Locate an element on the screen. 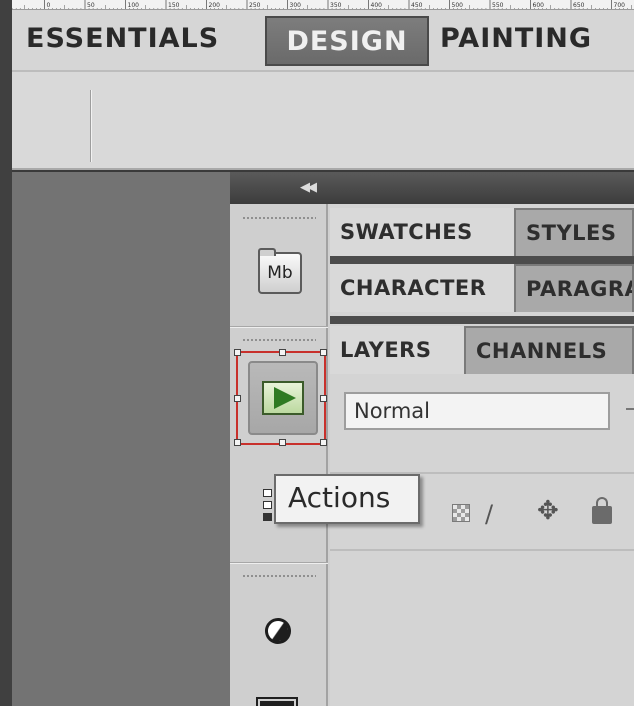 Image resolution: width=634 pixels, height=706 pixels. panel-divider is located at coordinates (482, 550).